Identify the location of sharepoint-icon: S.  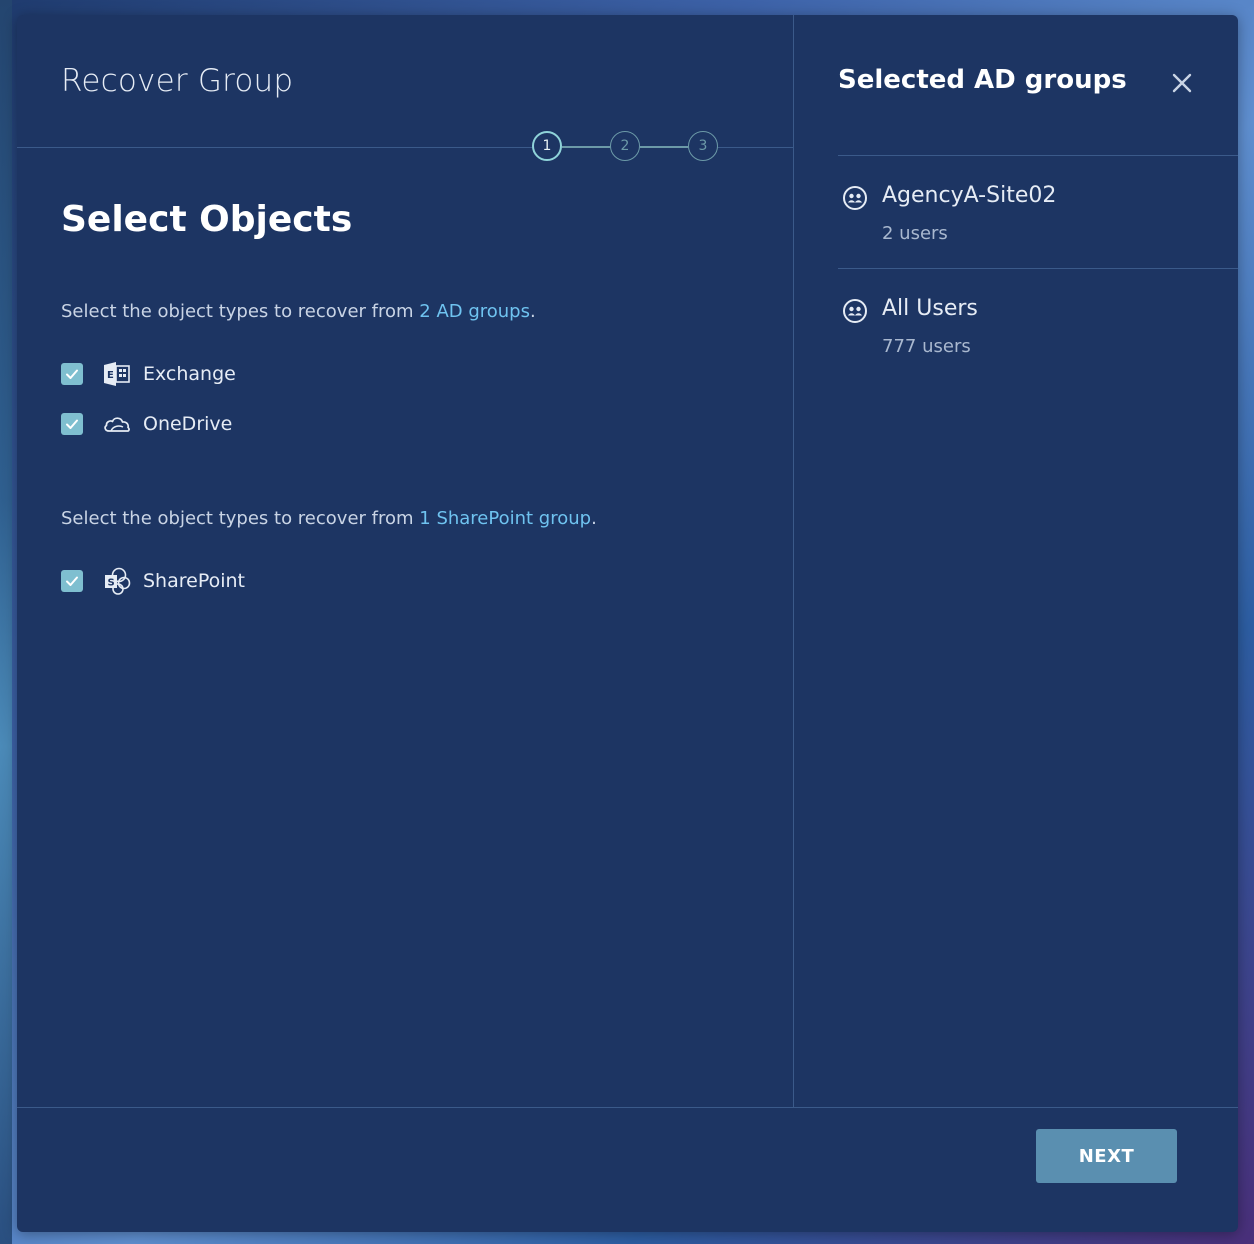
(117, 581).